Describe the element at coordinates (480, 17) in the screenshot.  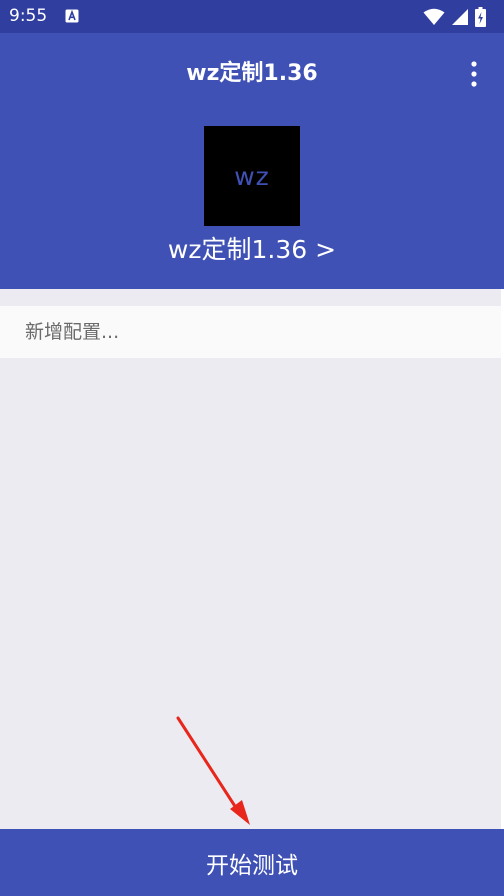
I see `battery-charging-icon` at that location.